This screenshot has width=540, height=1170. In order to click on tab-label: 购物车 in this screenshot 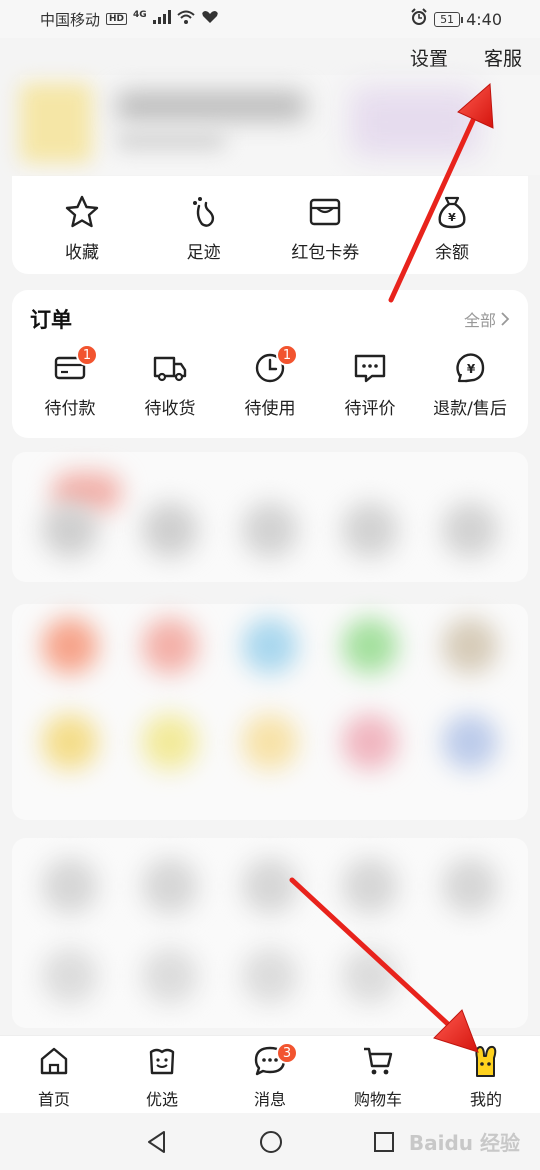, I will do `click(377, 1099)`.